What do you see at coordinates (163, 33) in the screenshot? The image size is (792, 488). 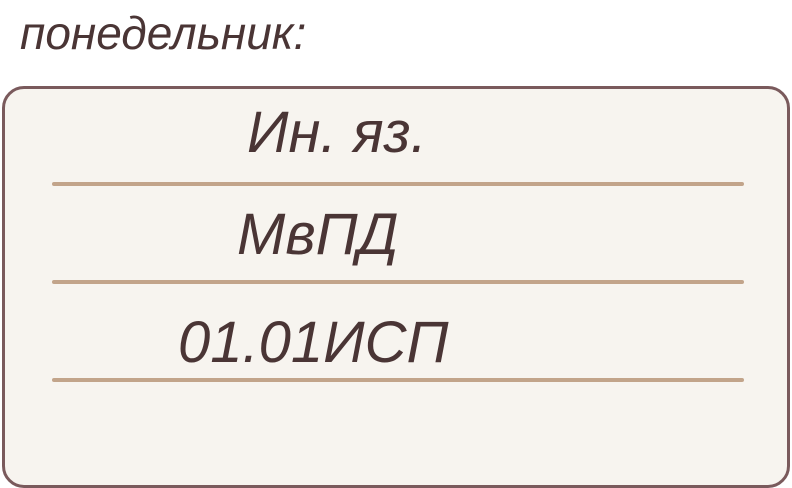 I see `day-label: понедельник:` at bounding box center [163, 33].